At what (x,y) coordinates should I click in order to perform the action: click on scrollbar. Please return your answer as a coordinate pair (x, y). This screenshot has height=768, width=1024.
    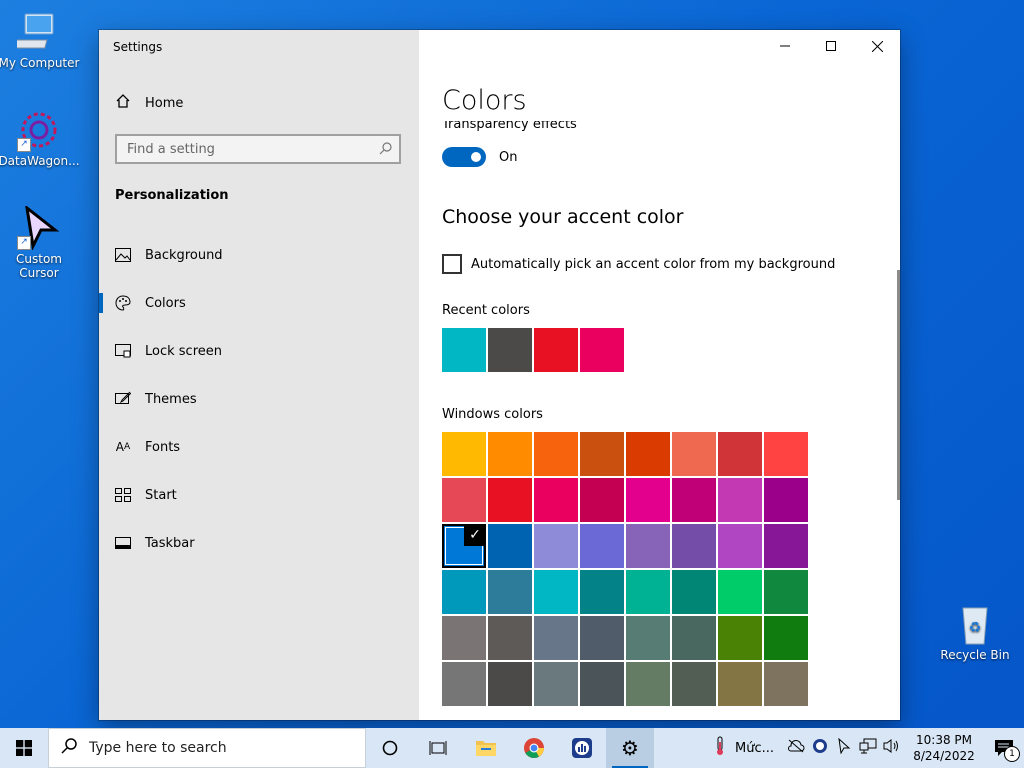
    Looking at the image, I should click on (898, 385).